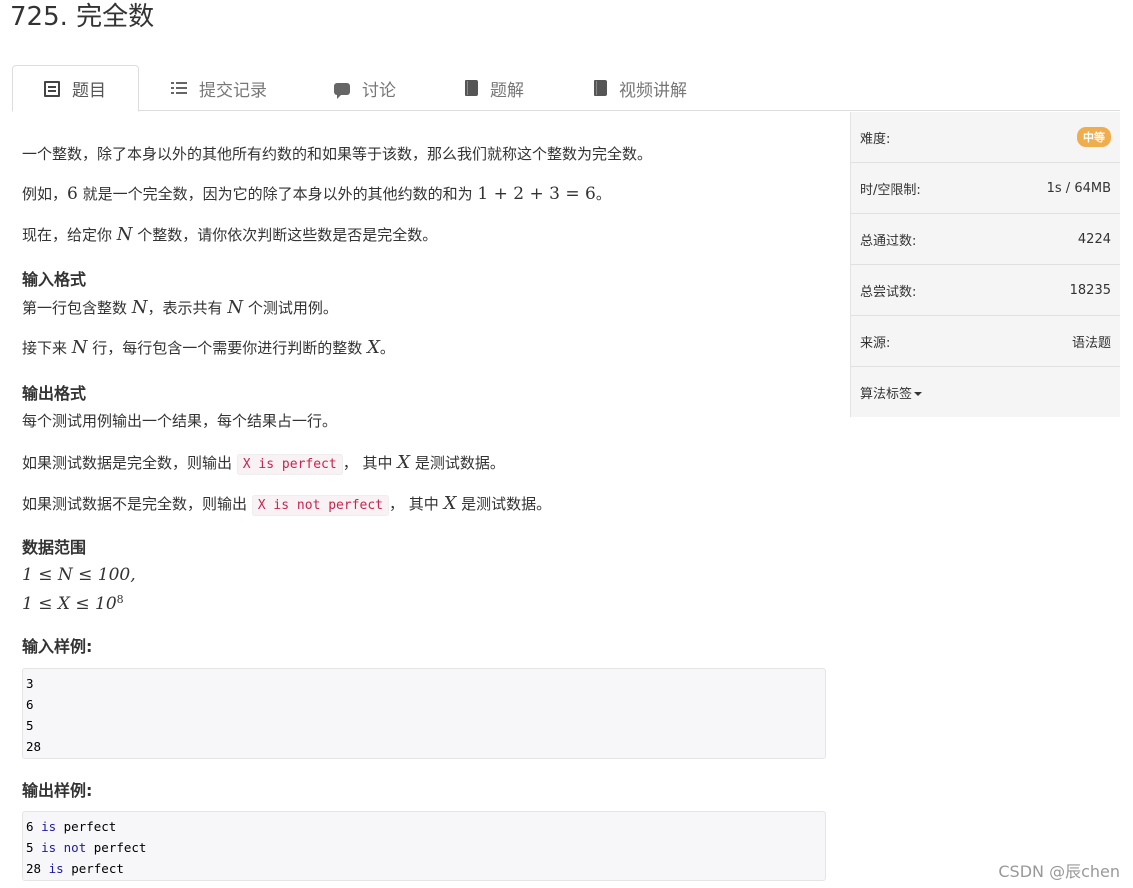 The height and width of the screenshot is (888, 1133). Describe the element at coordinates (1091, 343) in the screenshot. I see `source-value: 语法题` at that location.